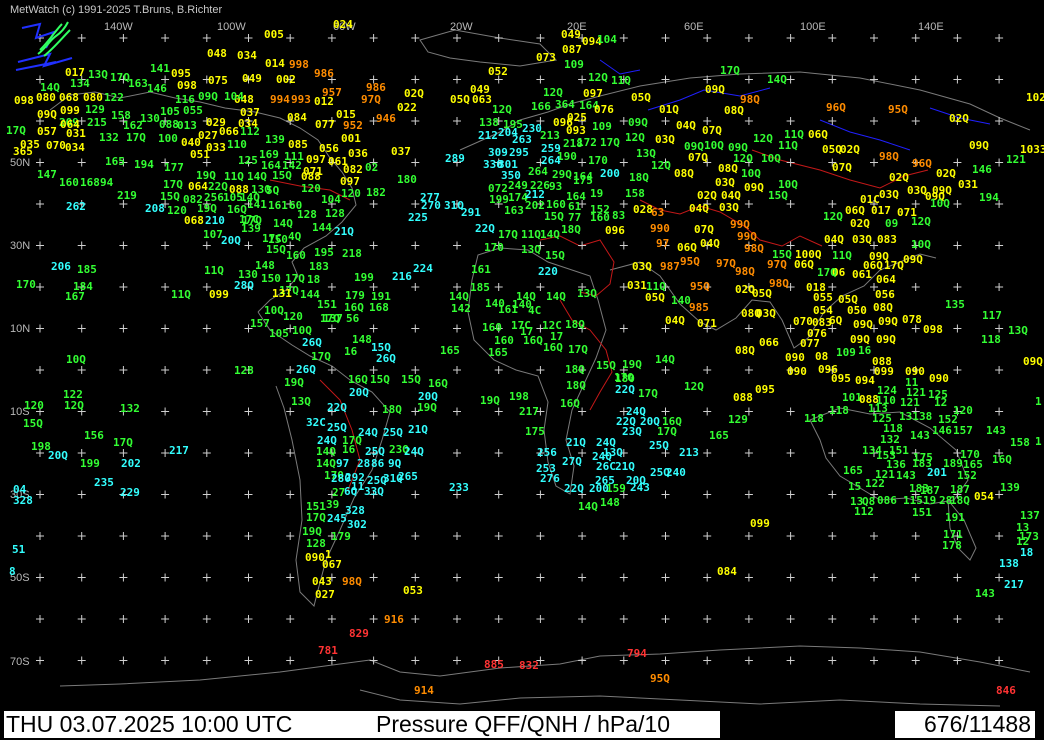  What do you see at coordinates (459, 487) in the screenshot?
I see `station-value: 233` at bounding box center [459, 487].